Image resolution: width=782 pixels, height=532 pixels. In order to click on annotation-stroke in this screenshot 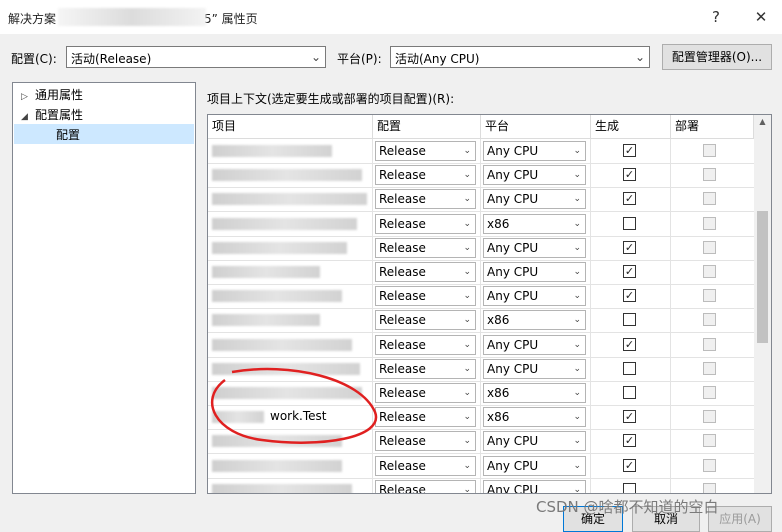, I will do `click(294, 405)`.